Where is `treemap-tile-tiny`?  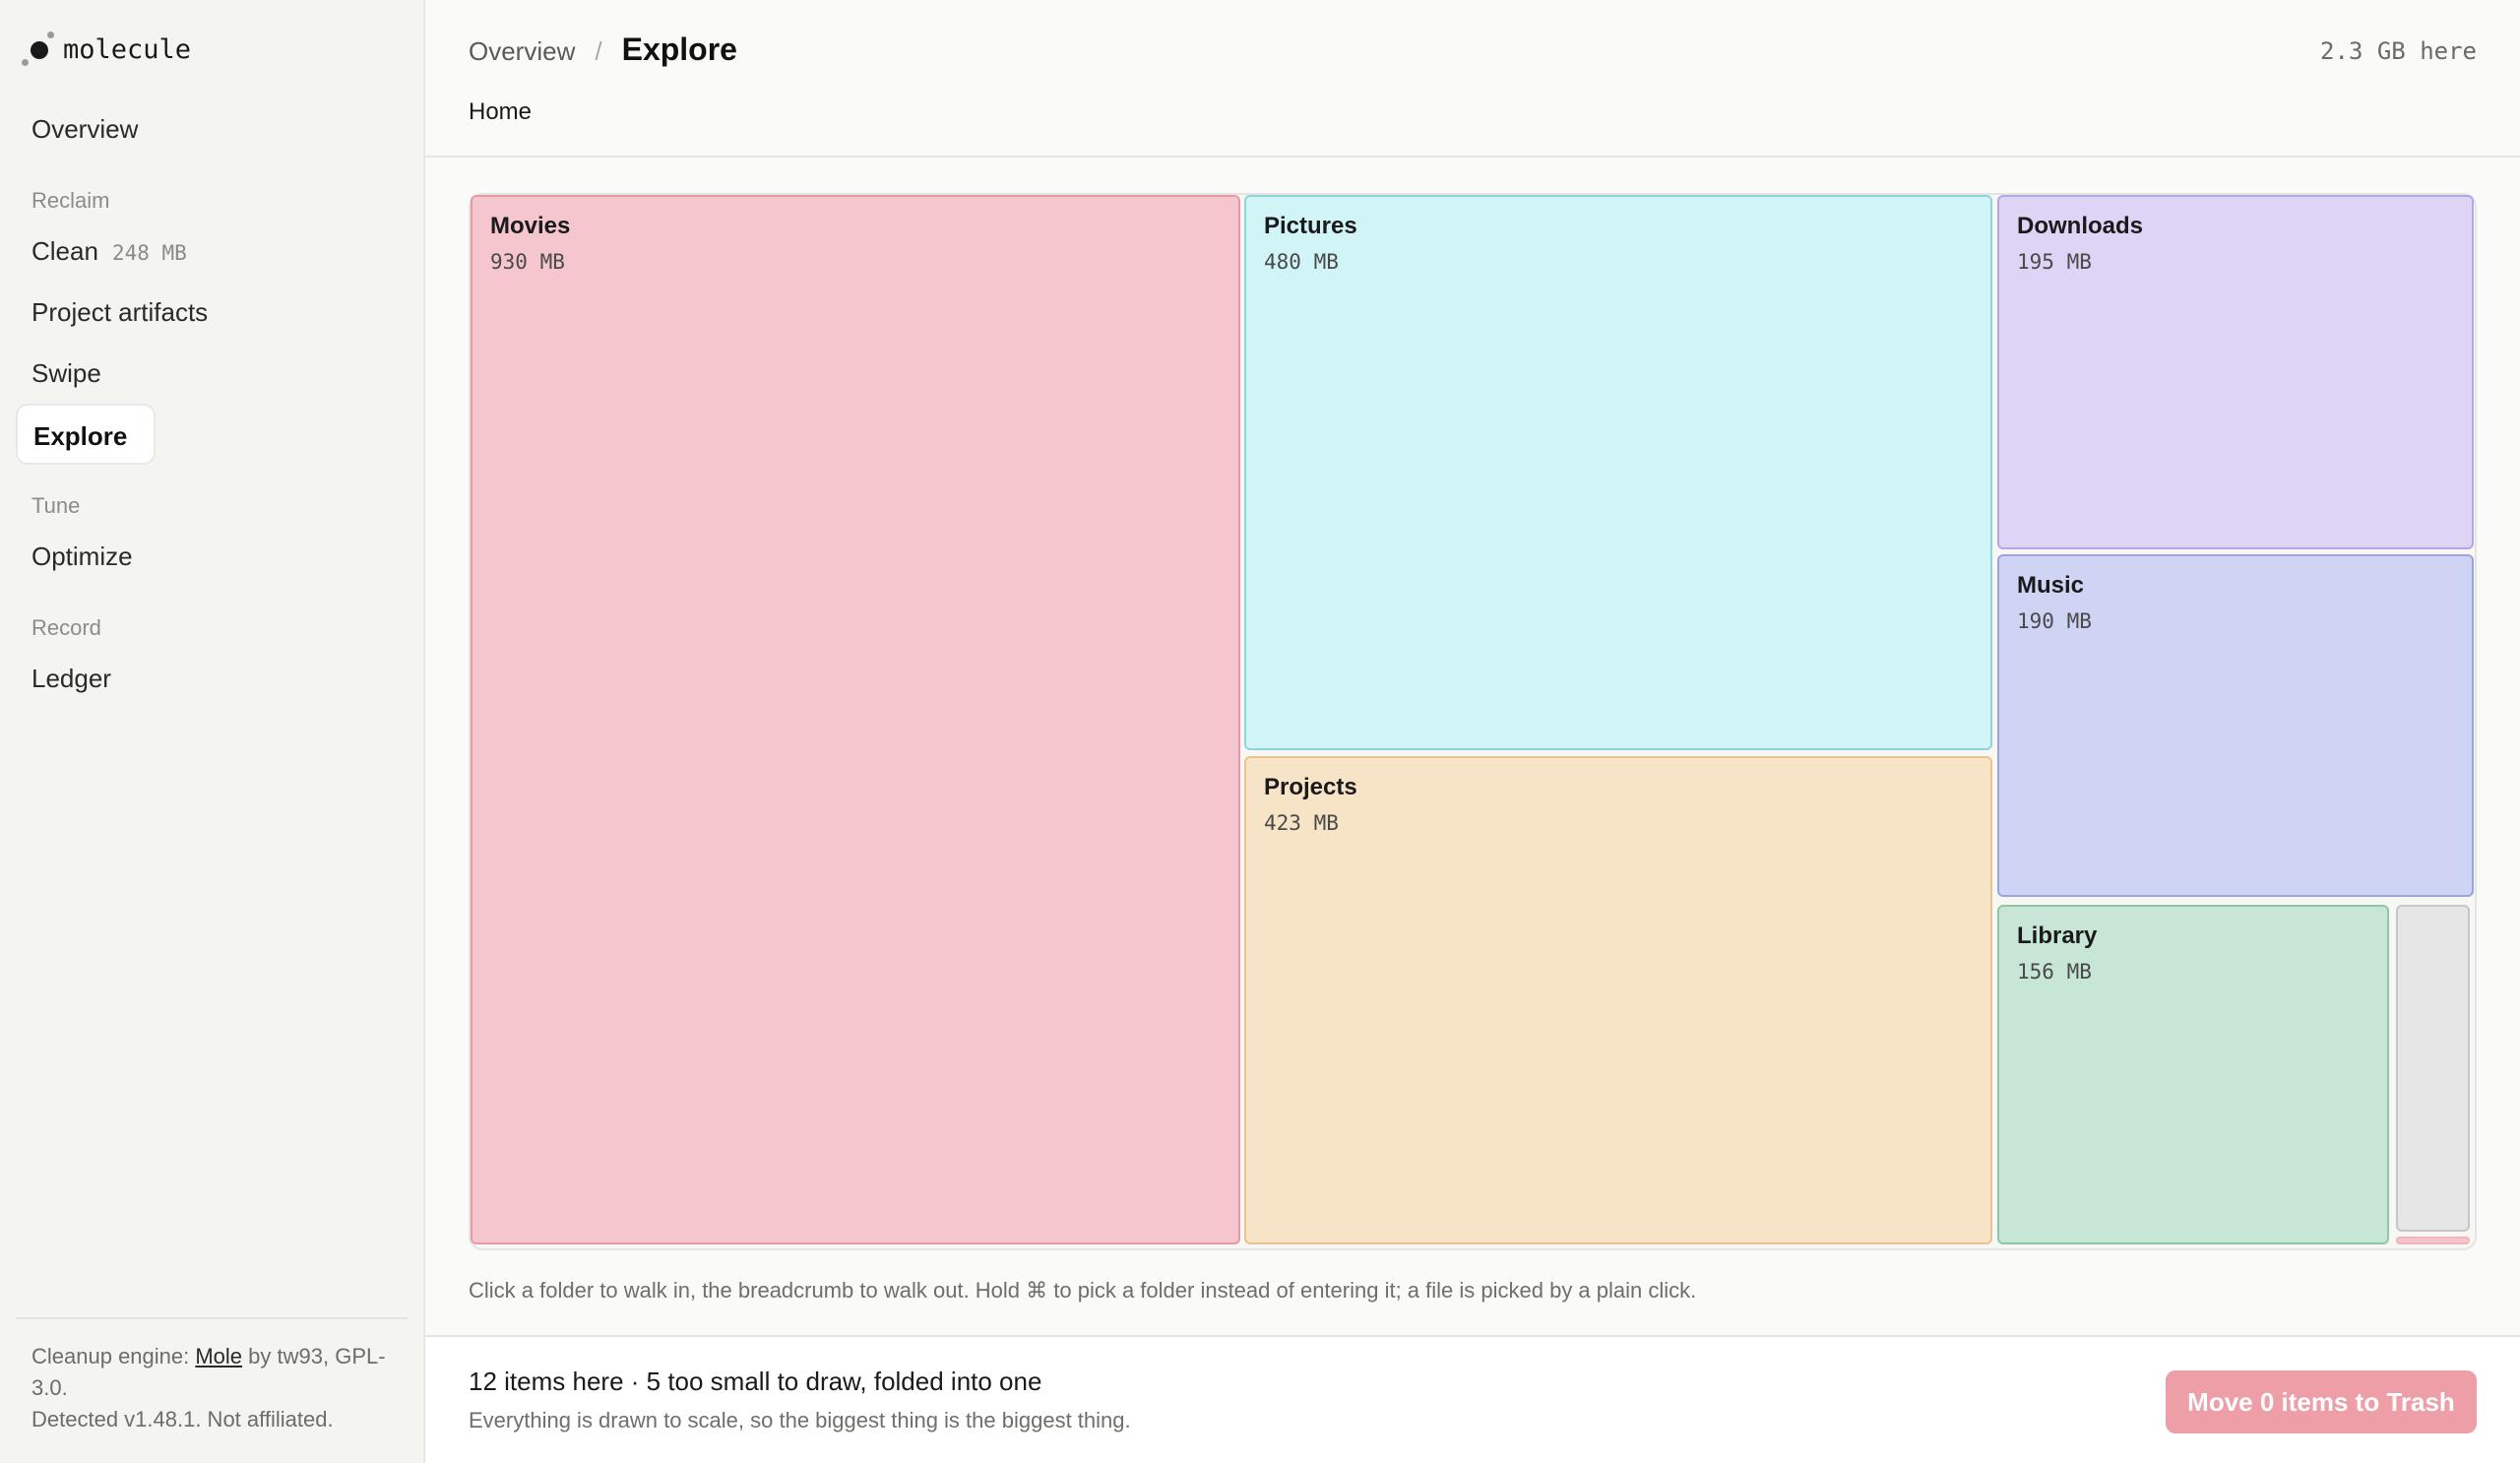
treemap-tile-tiny is located at coordinates (2433, 1240).